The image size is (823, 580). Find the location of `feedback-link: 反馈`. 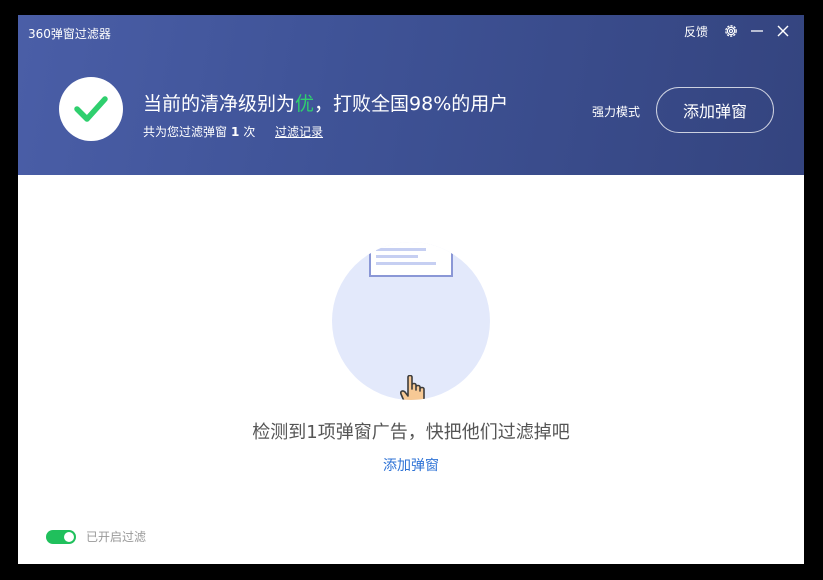

feedback-link: 反馈 is located at coordinates (696, 31).